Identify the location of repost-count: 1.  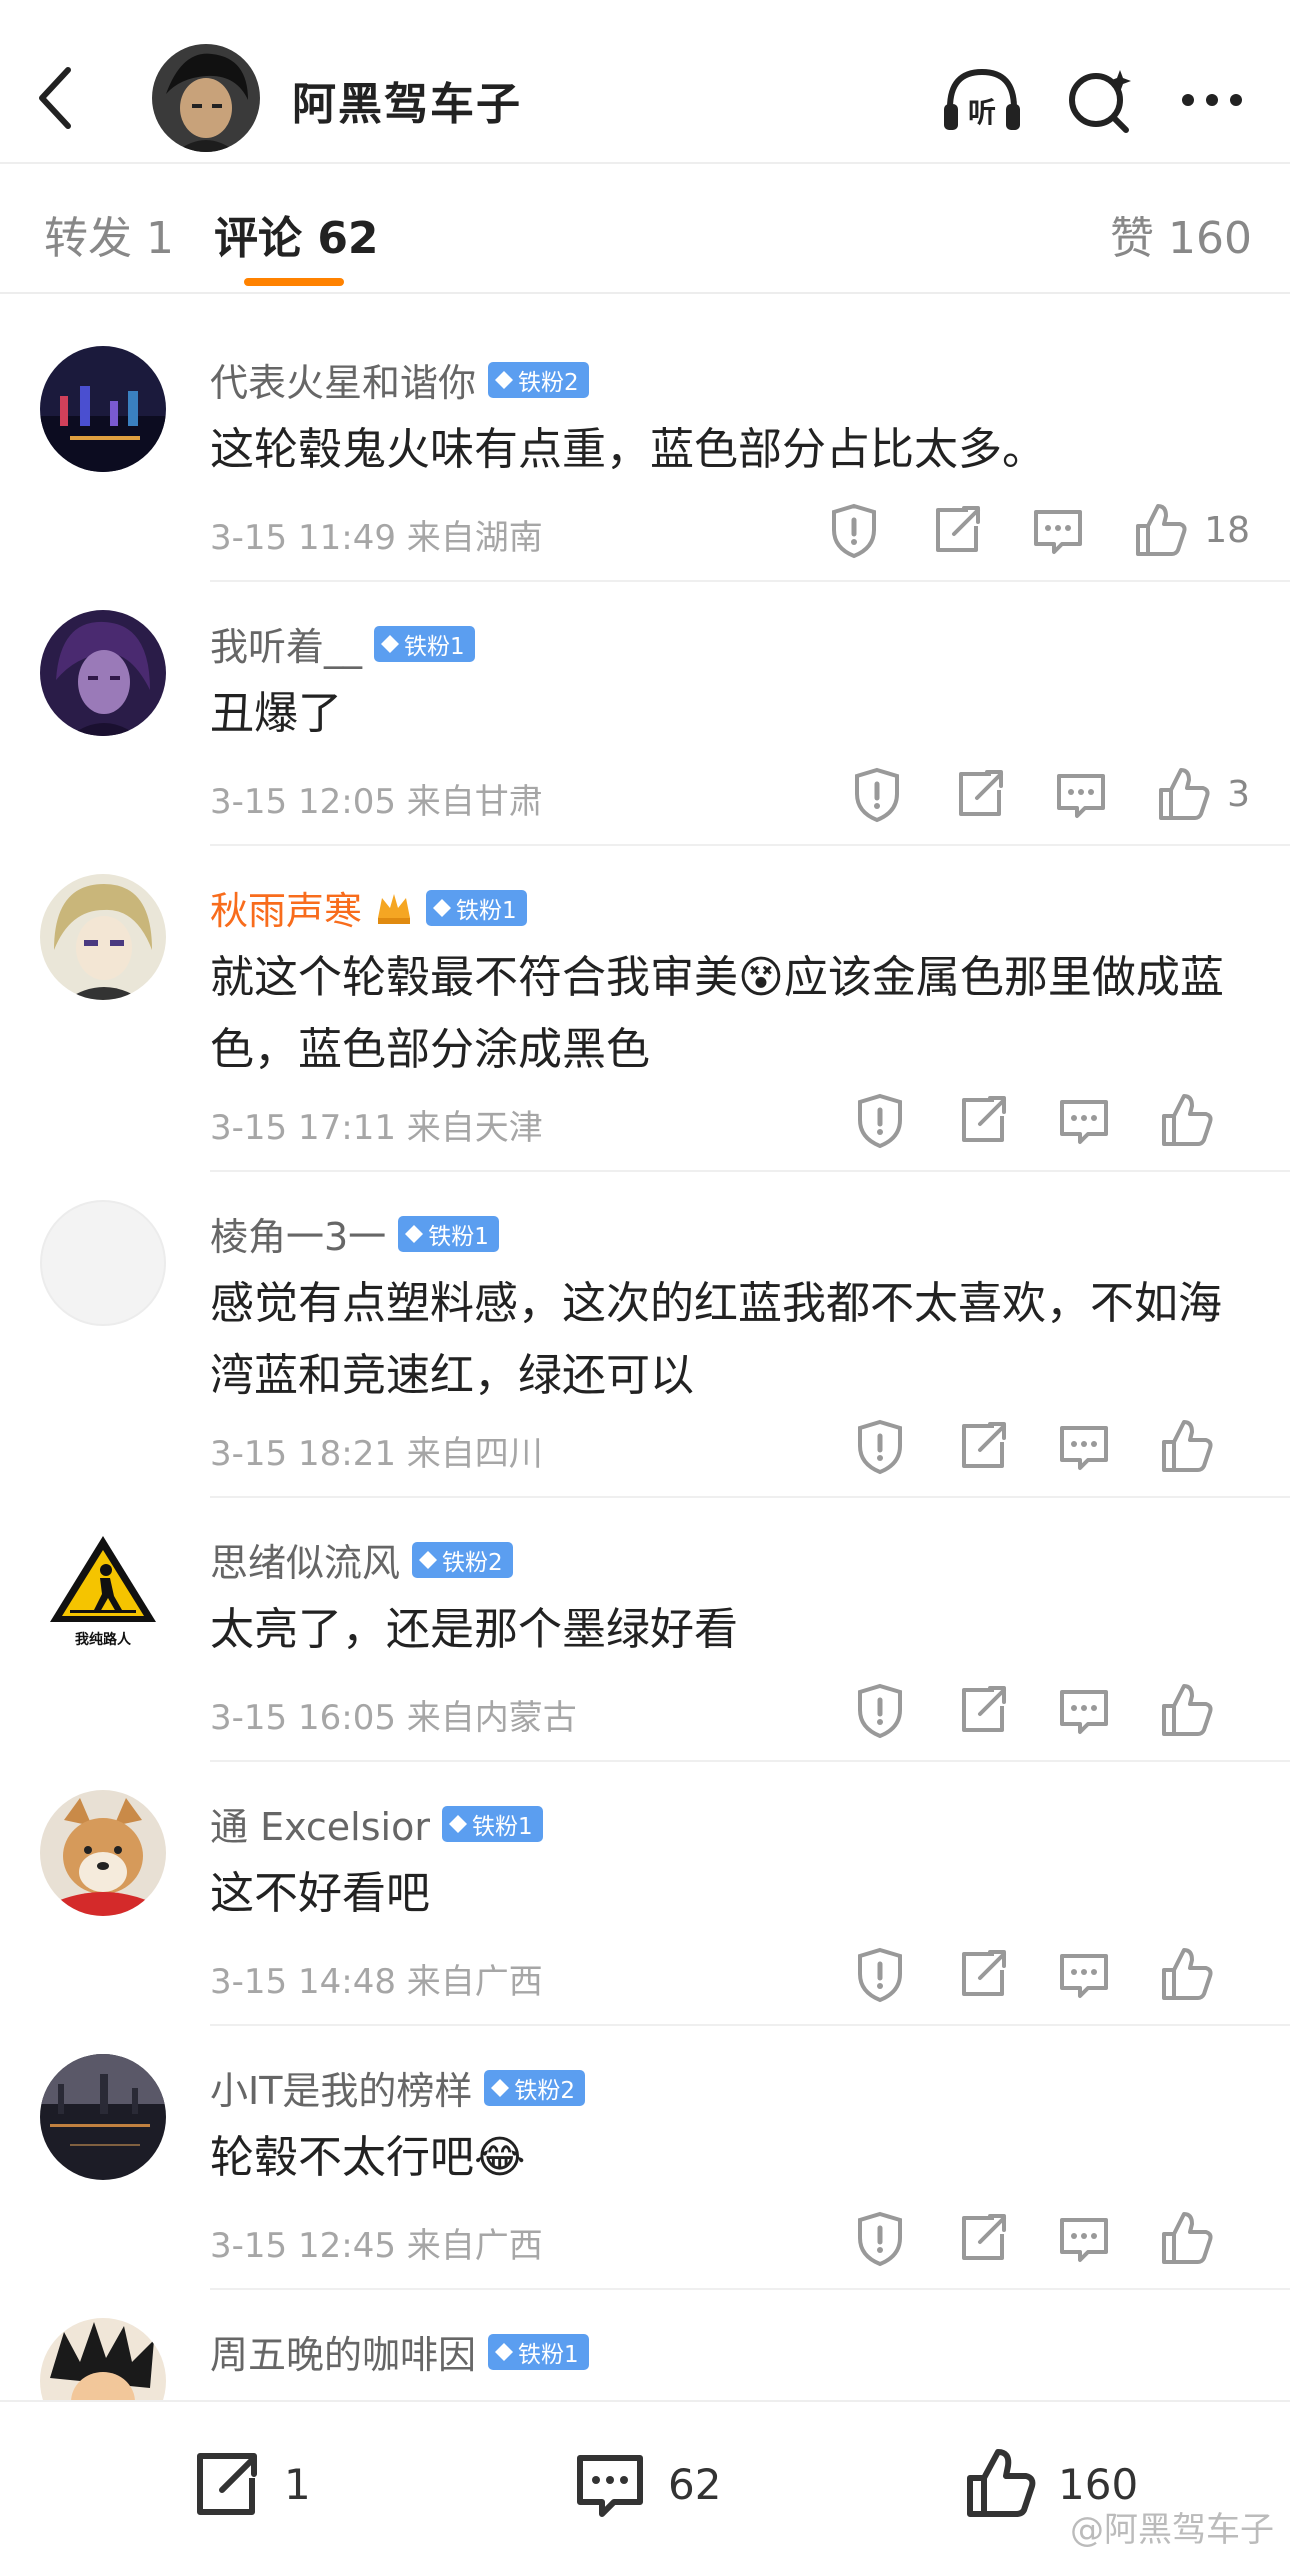
(297, 2484).